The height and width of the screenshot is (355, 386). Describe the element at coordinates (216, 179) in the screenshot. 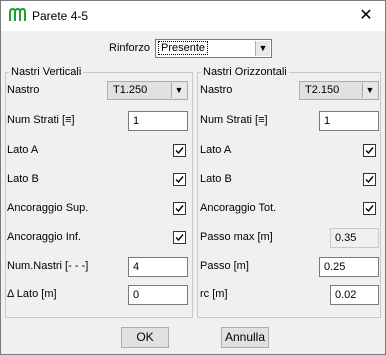

I see `lato-b-label-right: Lato B` at that location.